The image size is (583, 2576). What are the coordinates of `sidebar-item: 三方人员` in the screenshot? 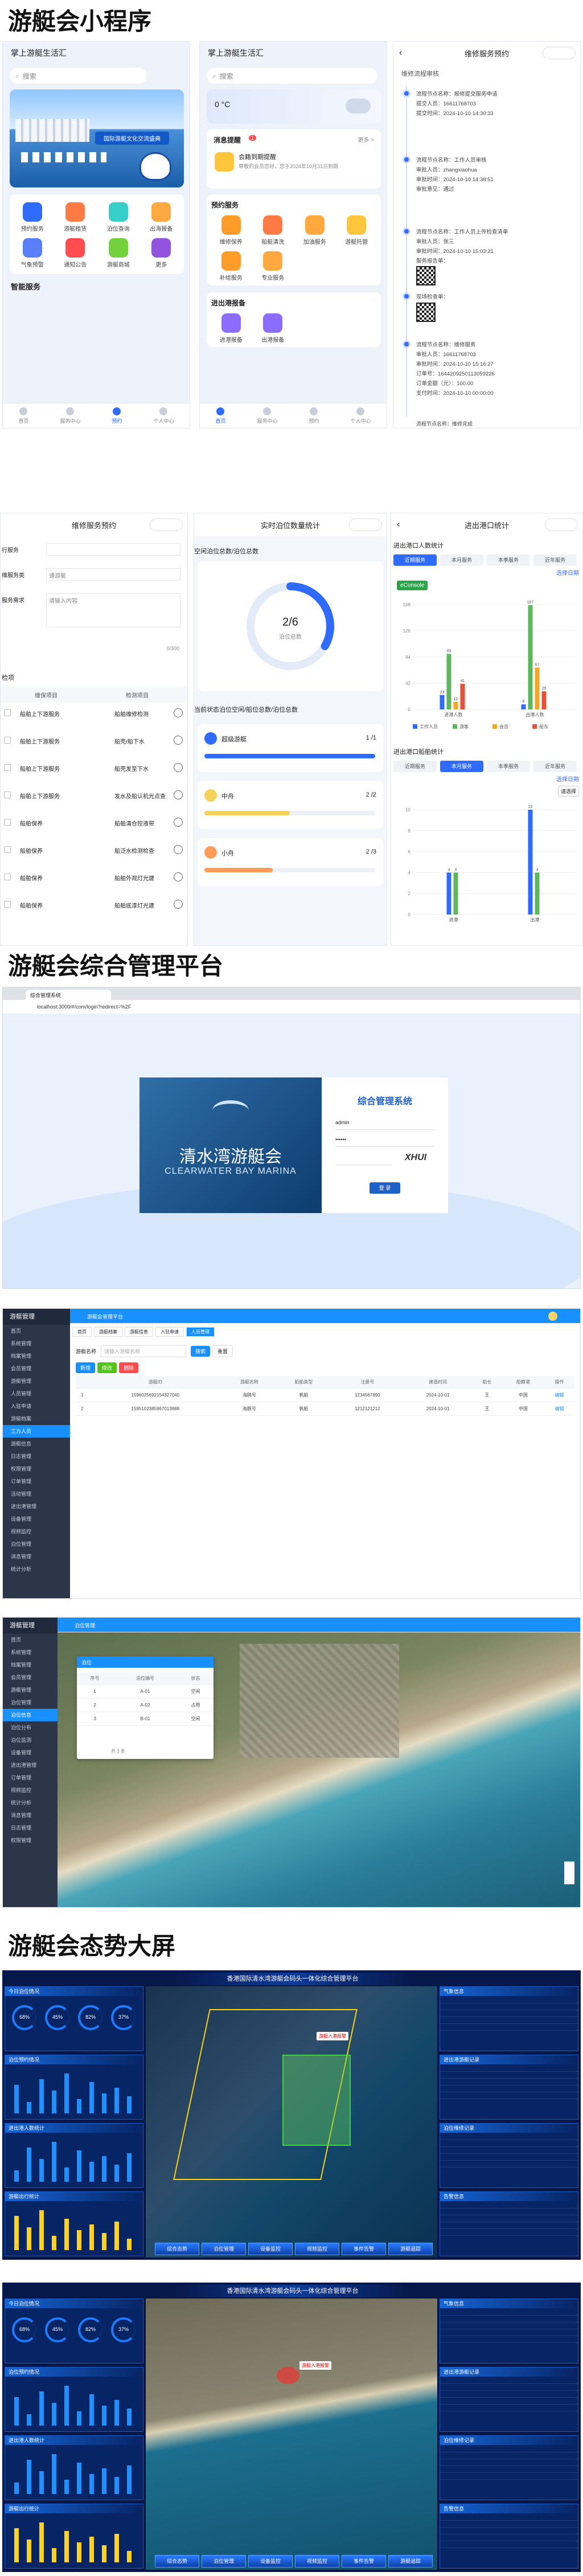 It's located at (36, 1431).